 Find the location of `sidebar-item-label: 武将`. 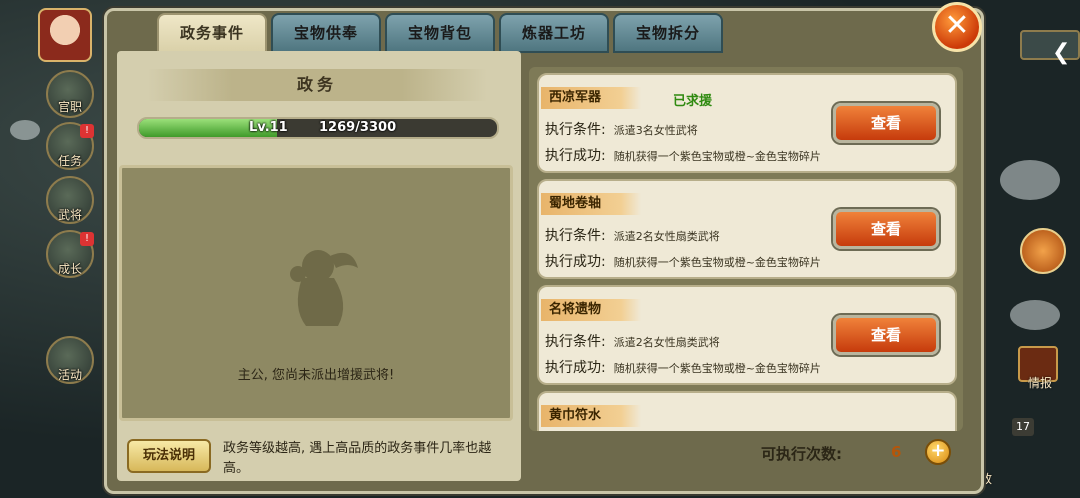

sidebar-item-label: 武将 is located at coordinates (69, 215).